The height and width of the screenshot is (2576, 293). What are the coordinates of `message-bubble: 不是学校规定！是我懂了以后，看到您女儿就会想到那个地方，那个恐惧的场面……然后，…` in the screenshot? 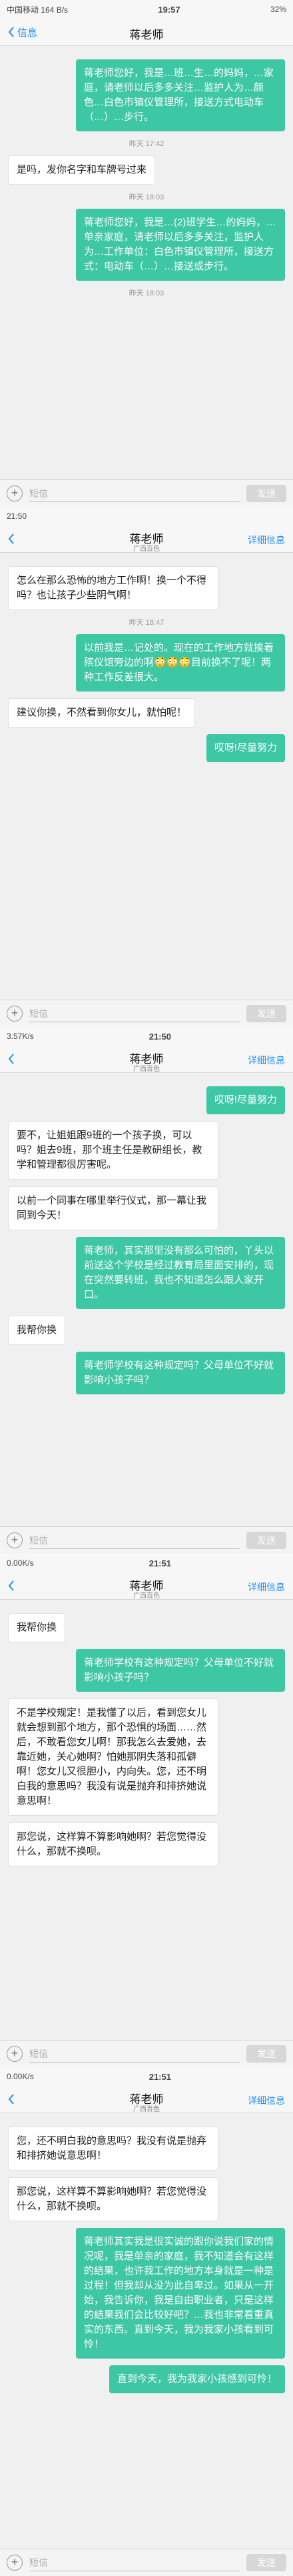 It's located at (113, 1757).